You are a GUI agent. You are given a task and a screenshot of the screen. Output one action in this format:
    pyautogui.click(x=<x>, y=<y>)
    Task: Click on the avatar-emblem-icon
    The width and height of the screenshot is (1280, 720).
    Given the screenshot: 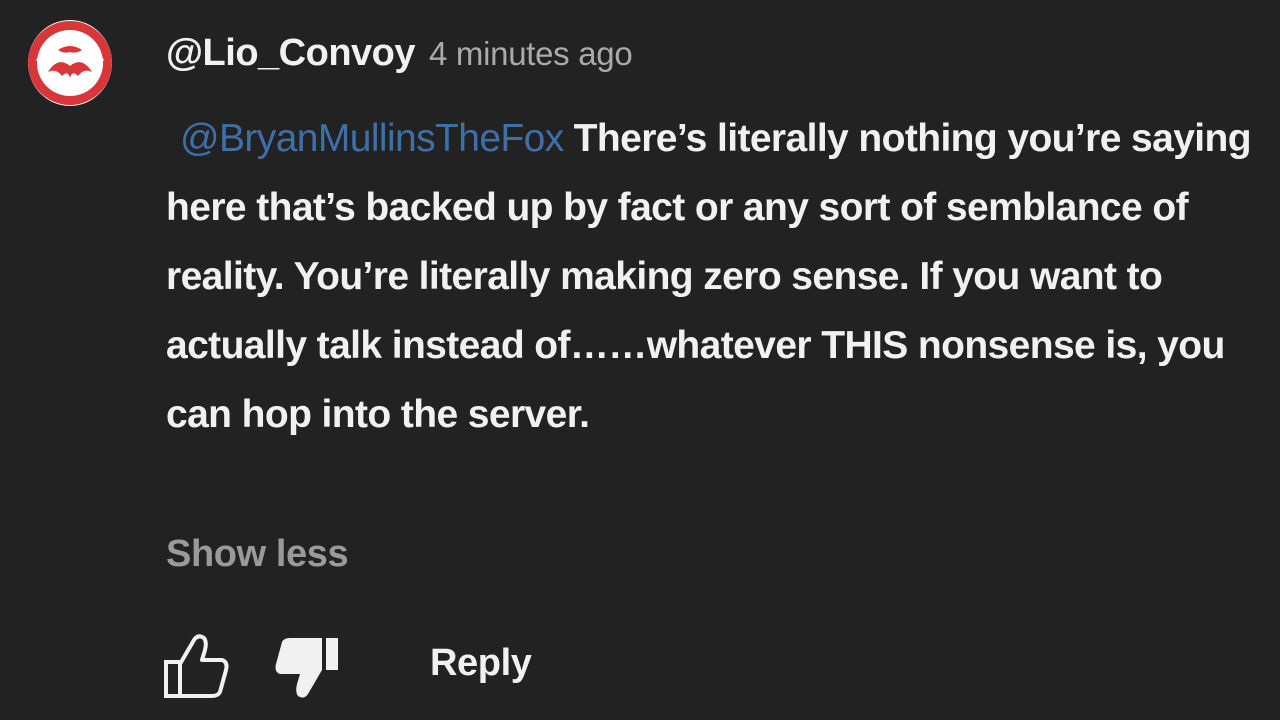 What is the action you would take?
    pyautogui.click(x=70, y=63)
    